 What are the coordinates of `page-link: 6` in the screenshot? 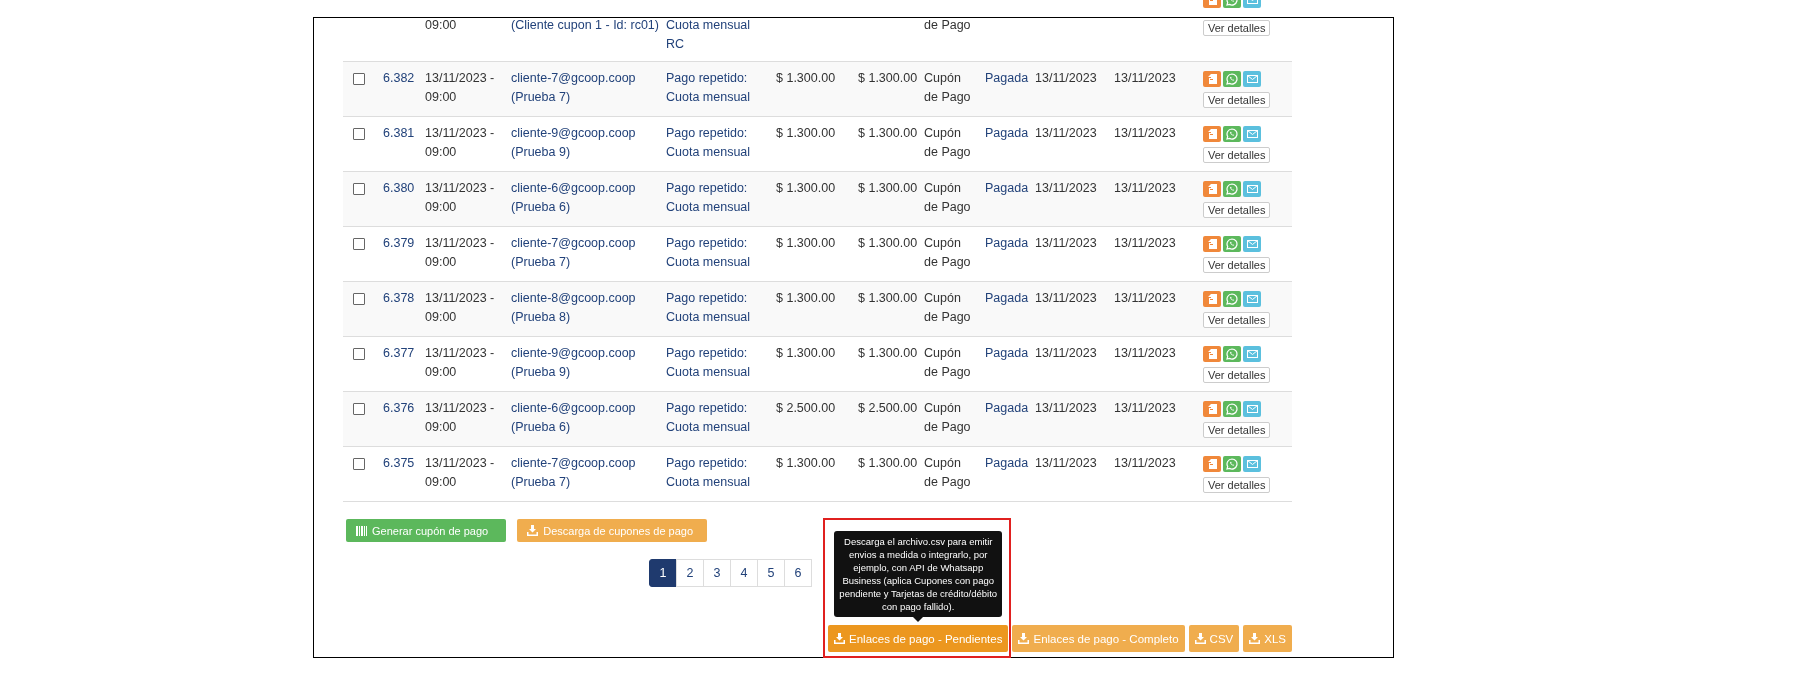 It's located at (798, 573).